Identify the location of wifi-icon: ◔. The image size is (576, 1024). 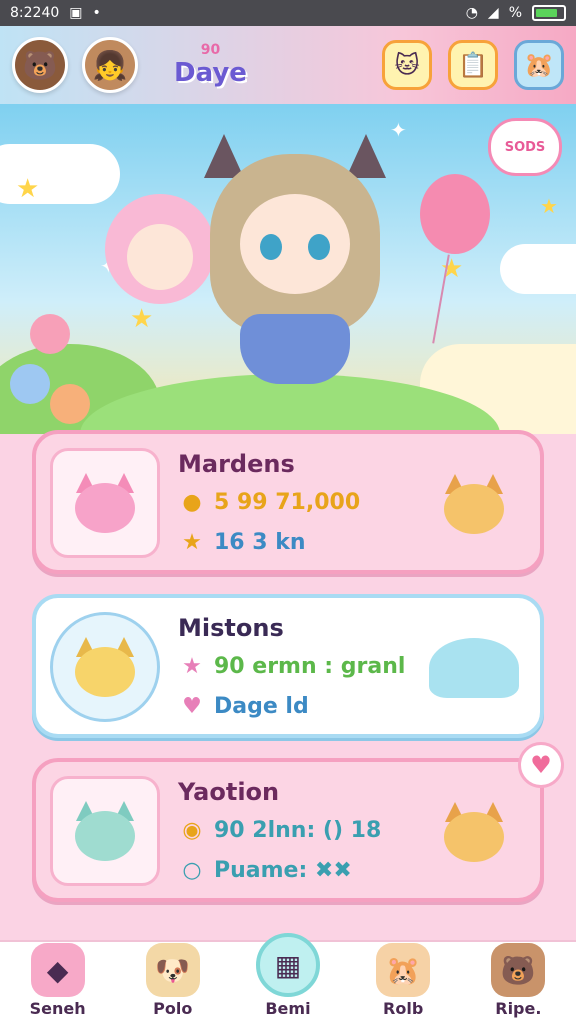
(471, 13).